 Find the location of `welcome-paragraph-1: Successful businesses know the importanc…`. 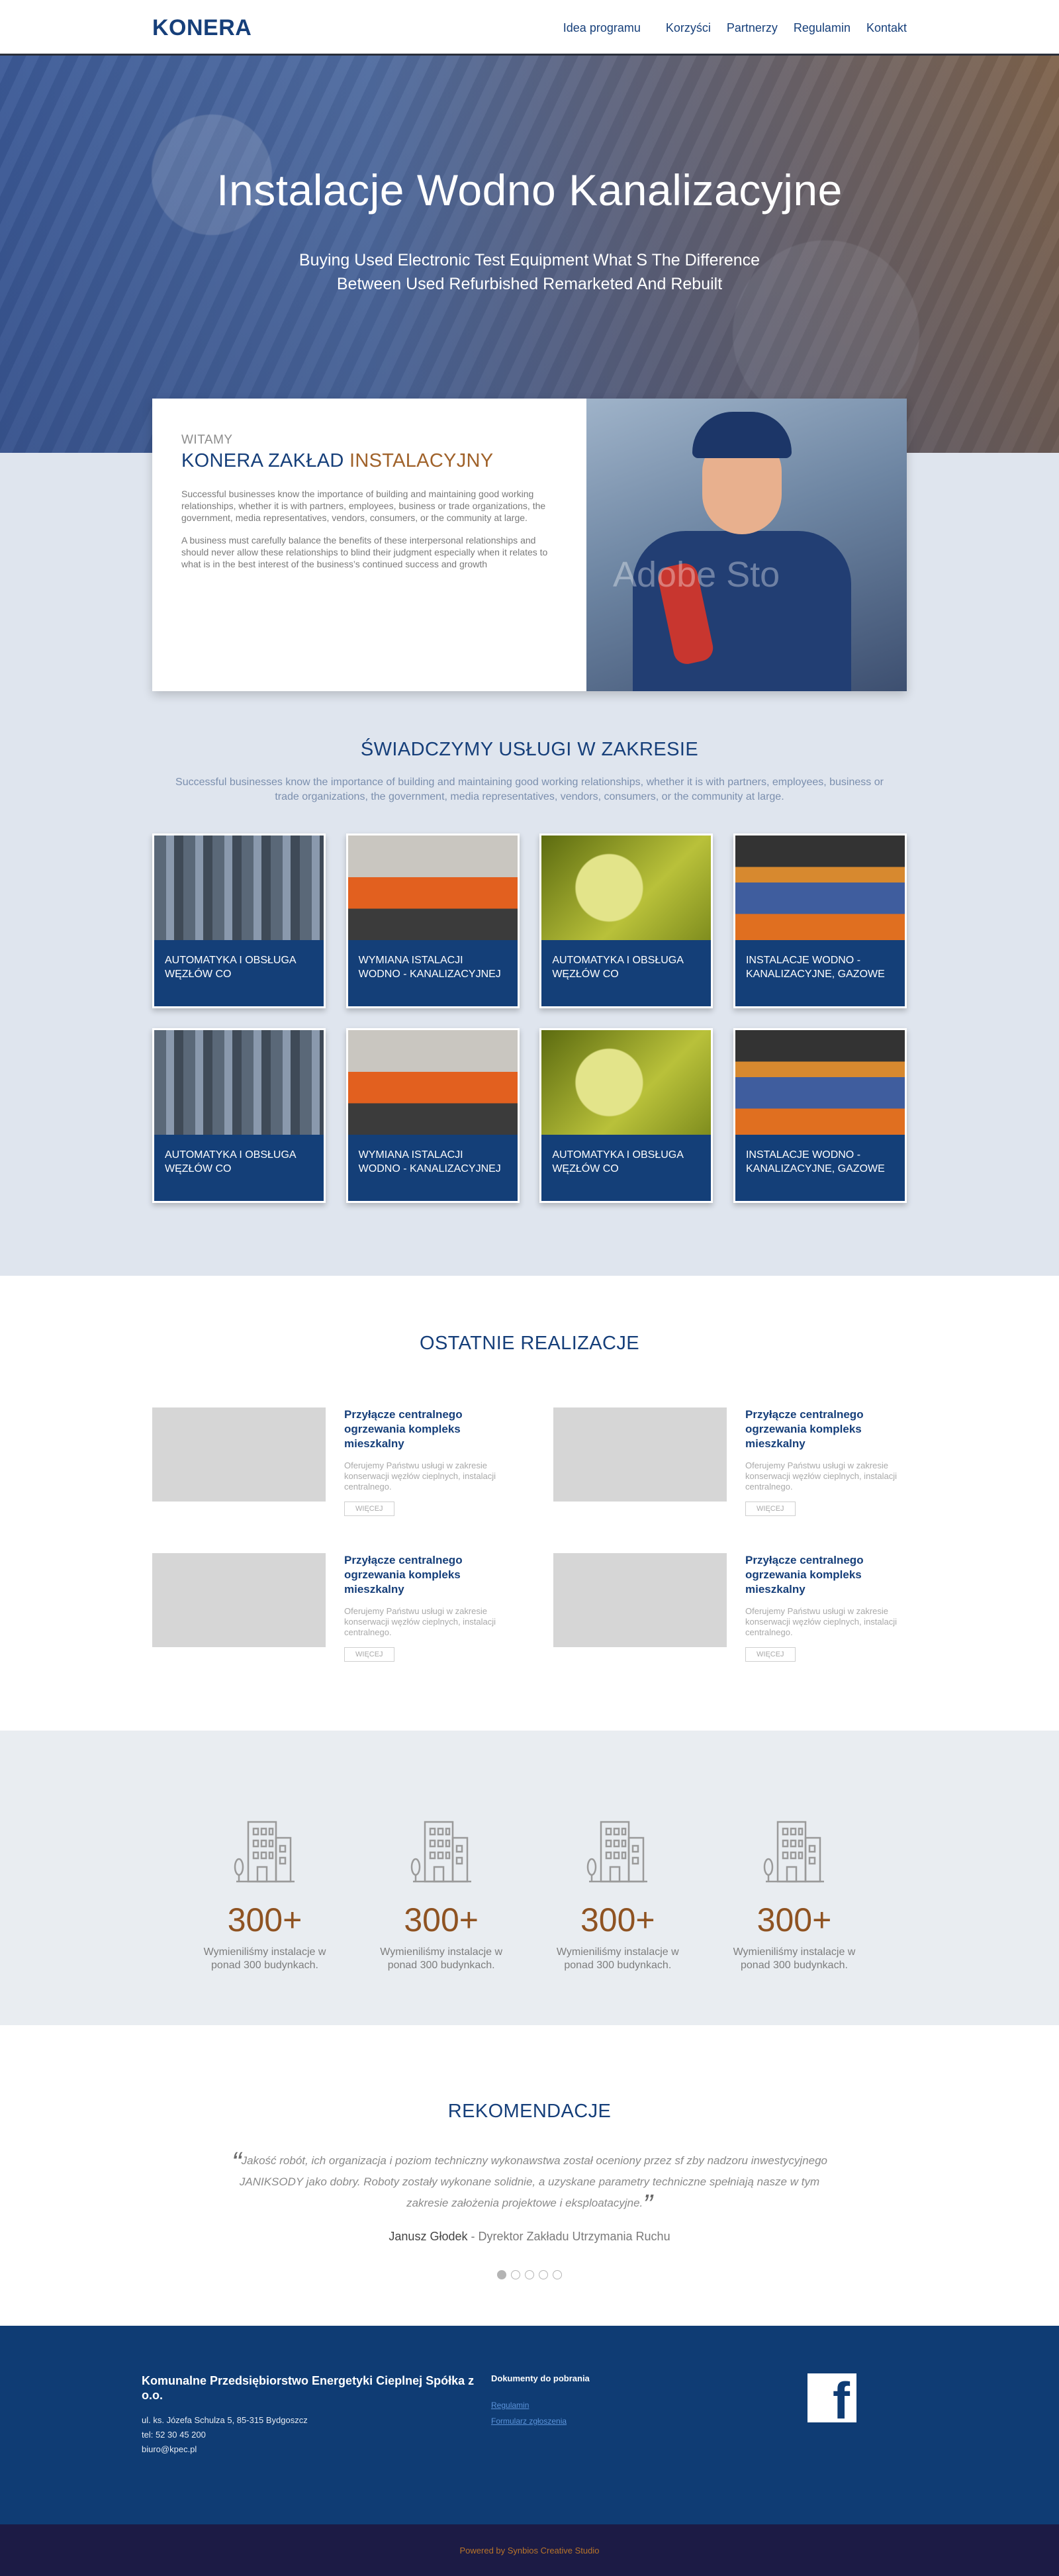

welcome-paragraph-1: Successful businesses know the importanc… is located at coordinates (363, 506).